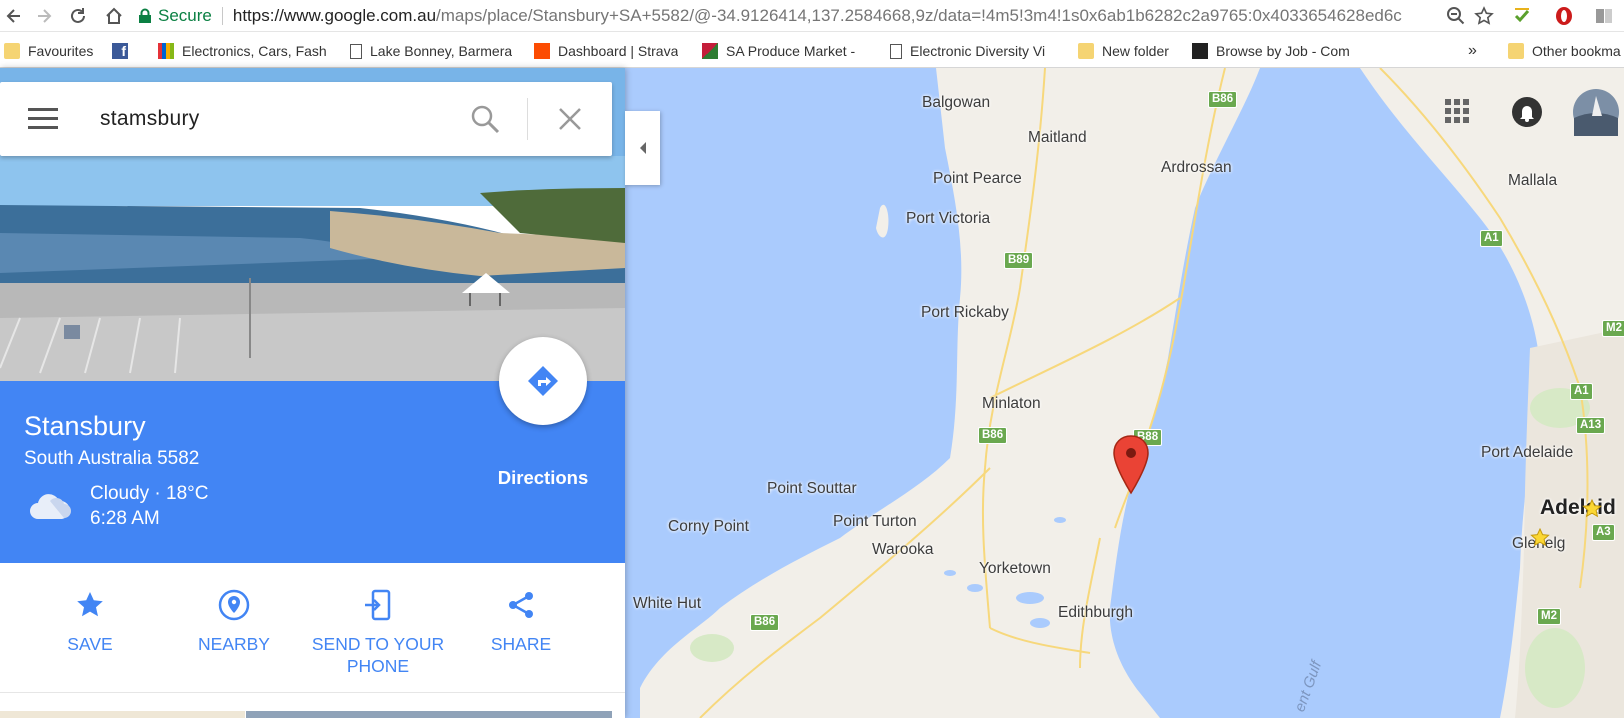 The width and height of the screenshot is (1624, 718). What do you see at coordinates (1532, 181) in the screenshot?
I see `map-label-town: Mallala` at bounding box center [1532, 181].